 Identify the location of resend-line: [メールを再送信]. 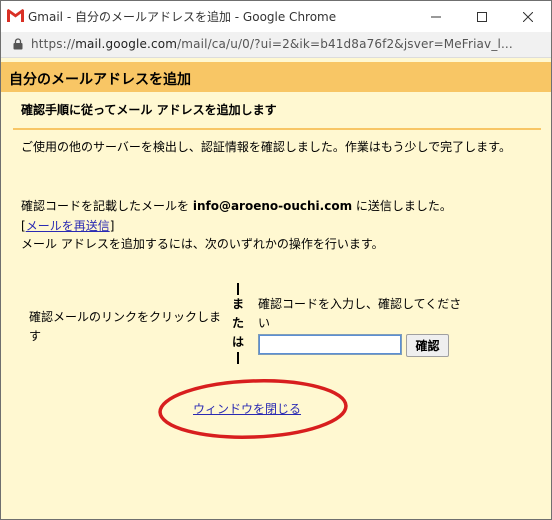
(67, 226).